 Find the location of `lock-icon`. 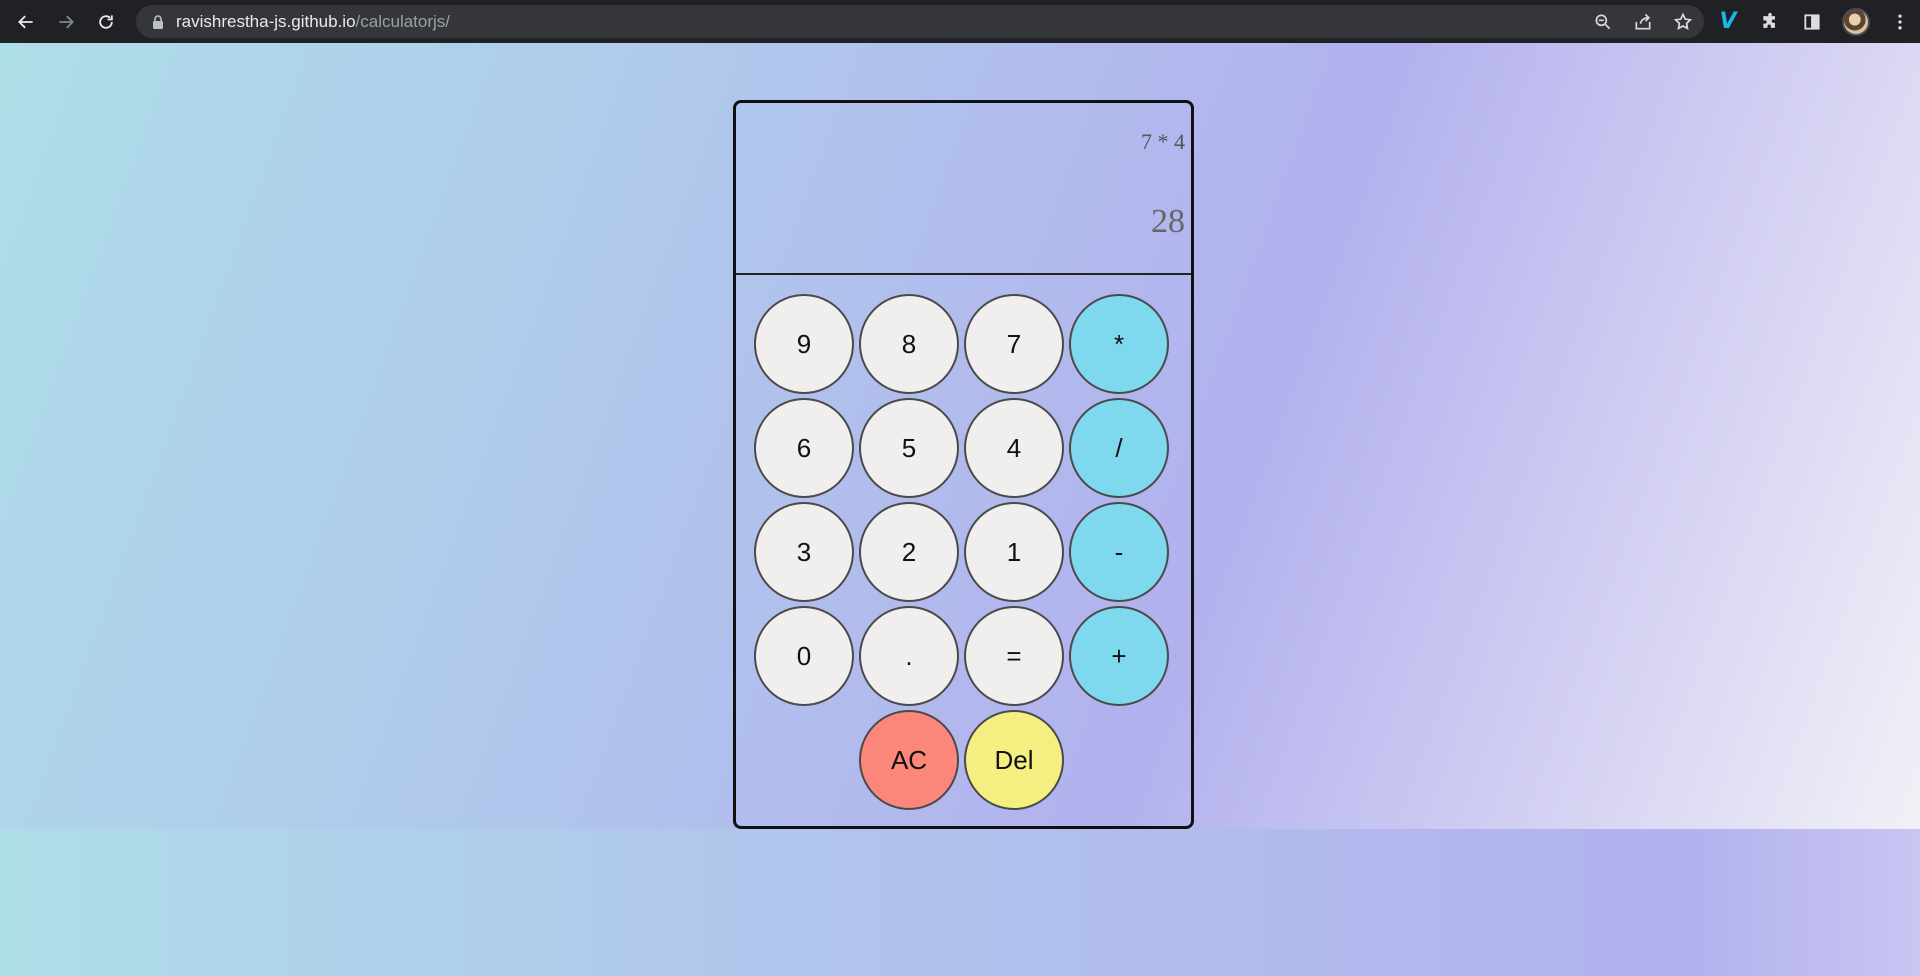

lock-icon is located at coordinates (158, 22).